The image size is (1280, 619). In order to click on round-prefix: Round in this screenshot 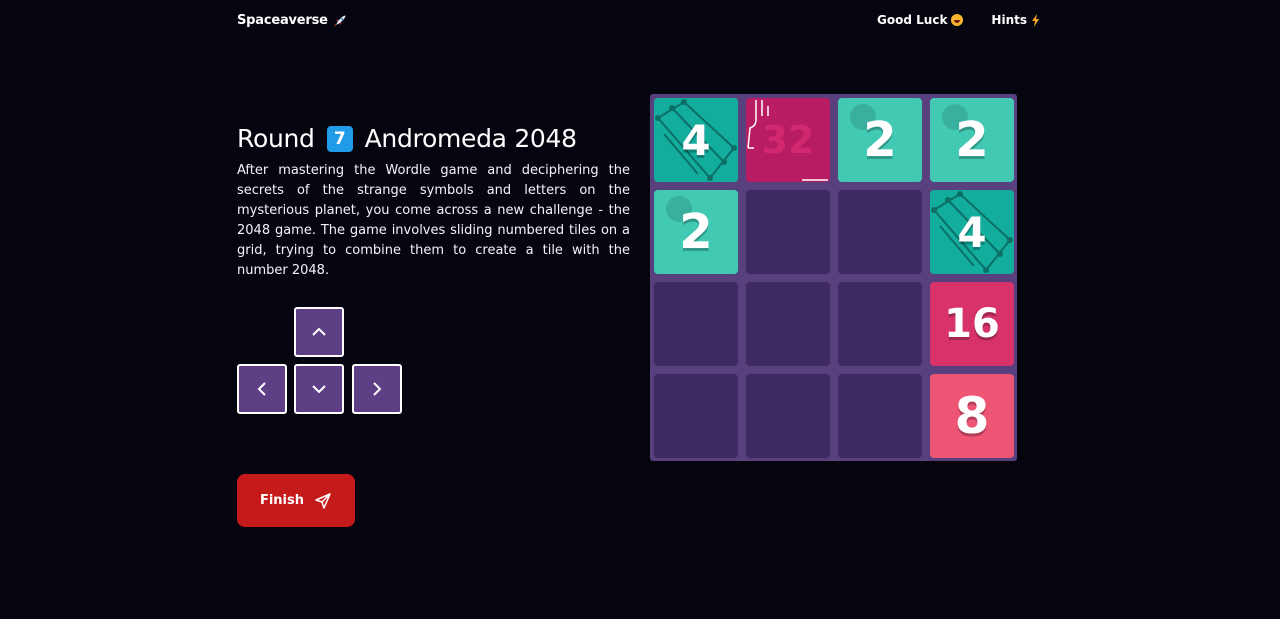, I will do `click(276, 138)`.